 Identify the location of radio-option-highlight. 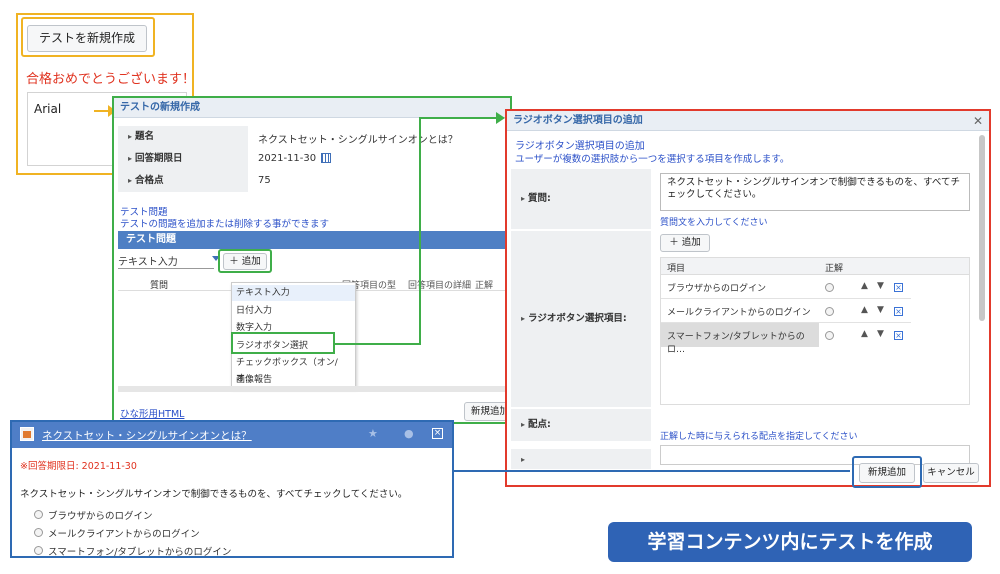
(283, 343).